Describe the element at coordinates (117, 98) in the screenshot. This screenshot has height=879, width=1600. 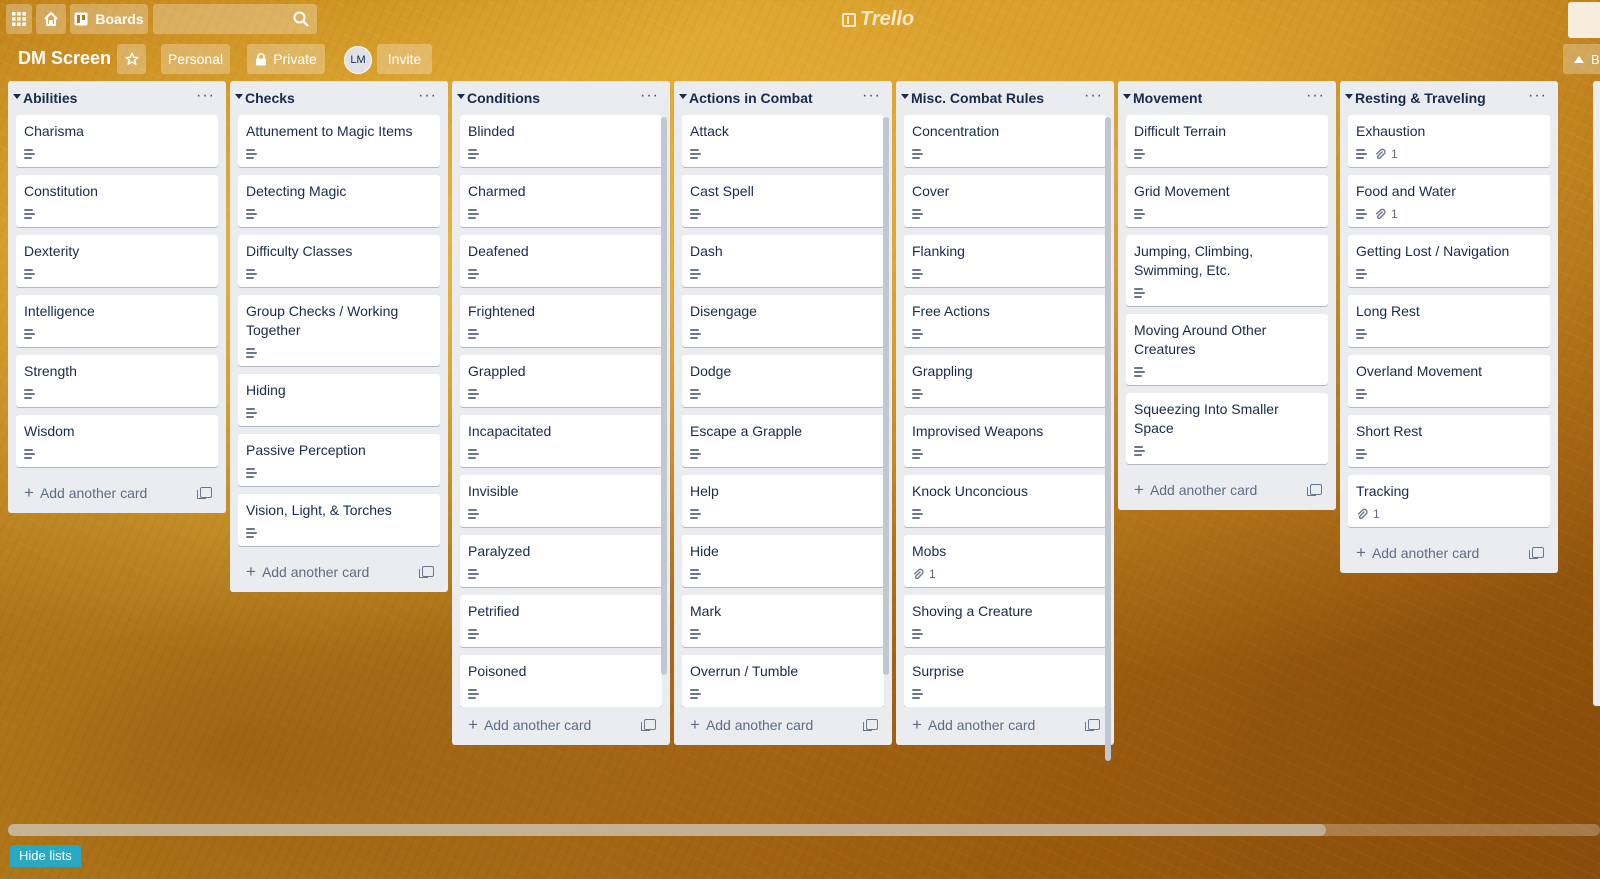
I see `list-header: Abilities ···` at that location.